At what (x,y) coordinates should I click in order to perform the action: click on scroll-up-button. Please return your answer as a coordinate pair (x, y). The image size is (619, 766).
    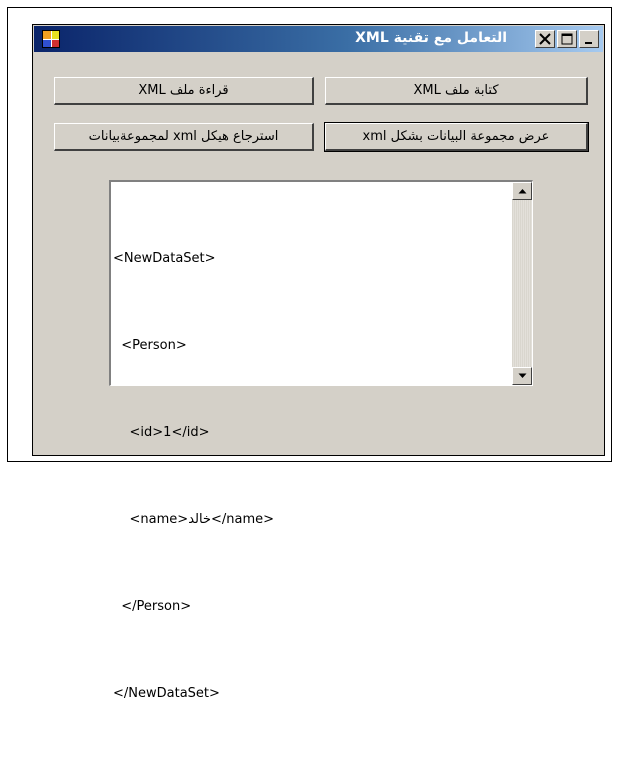
    Looking at the image, I should click on (522, 191).